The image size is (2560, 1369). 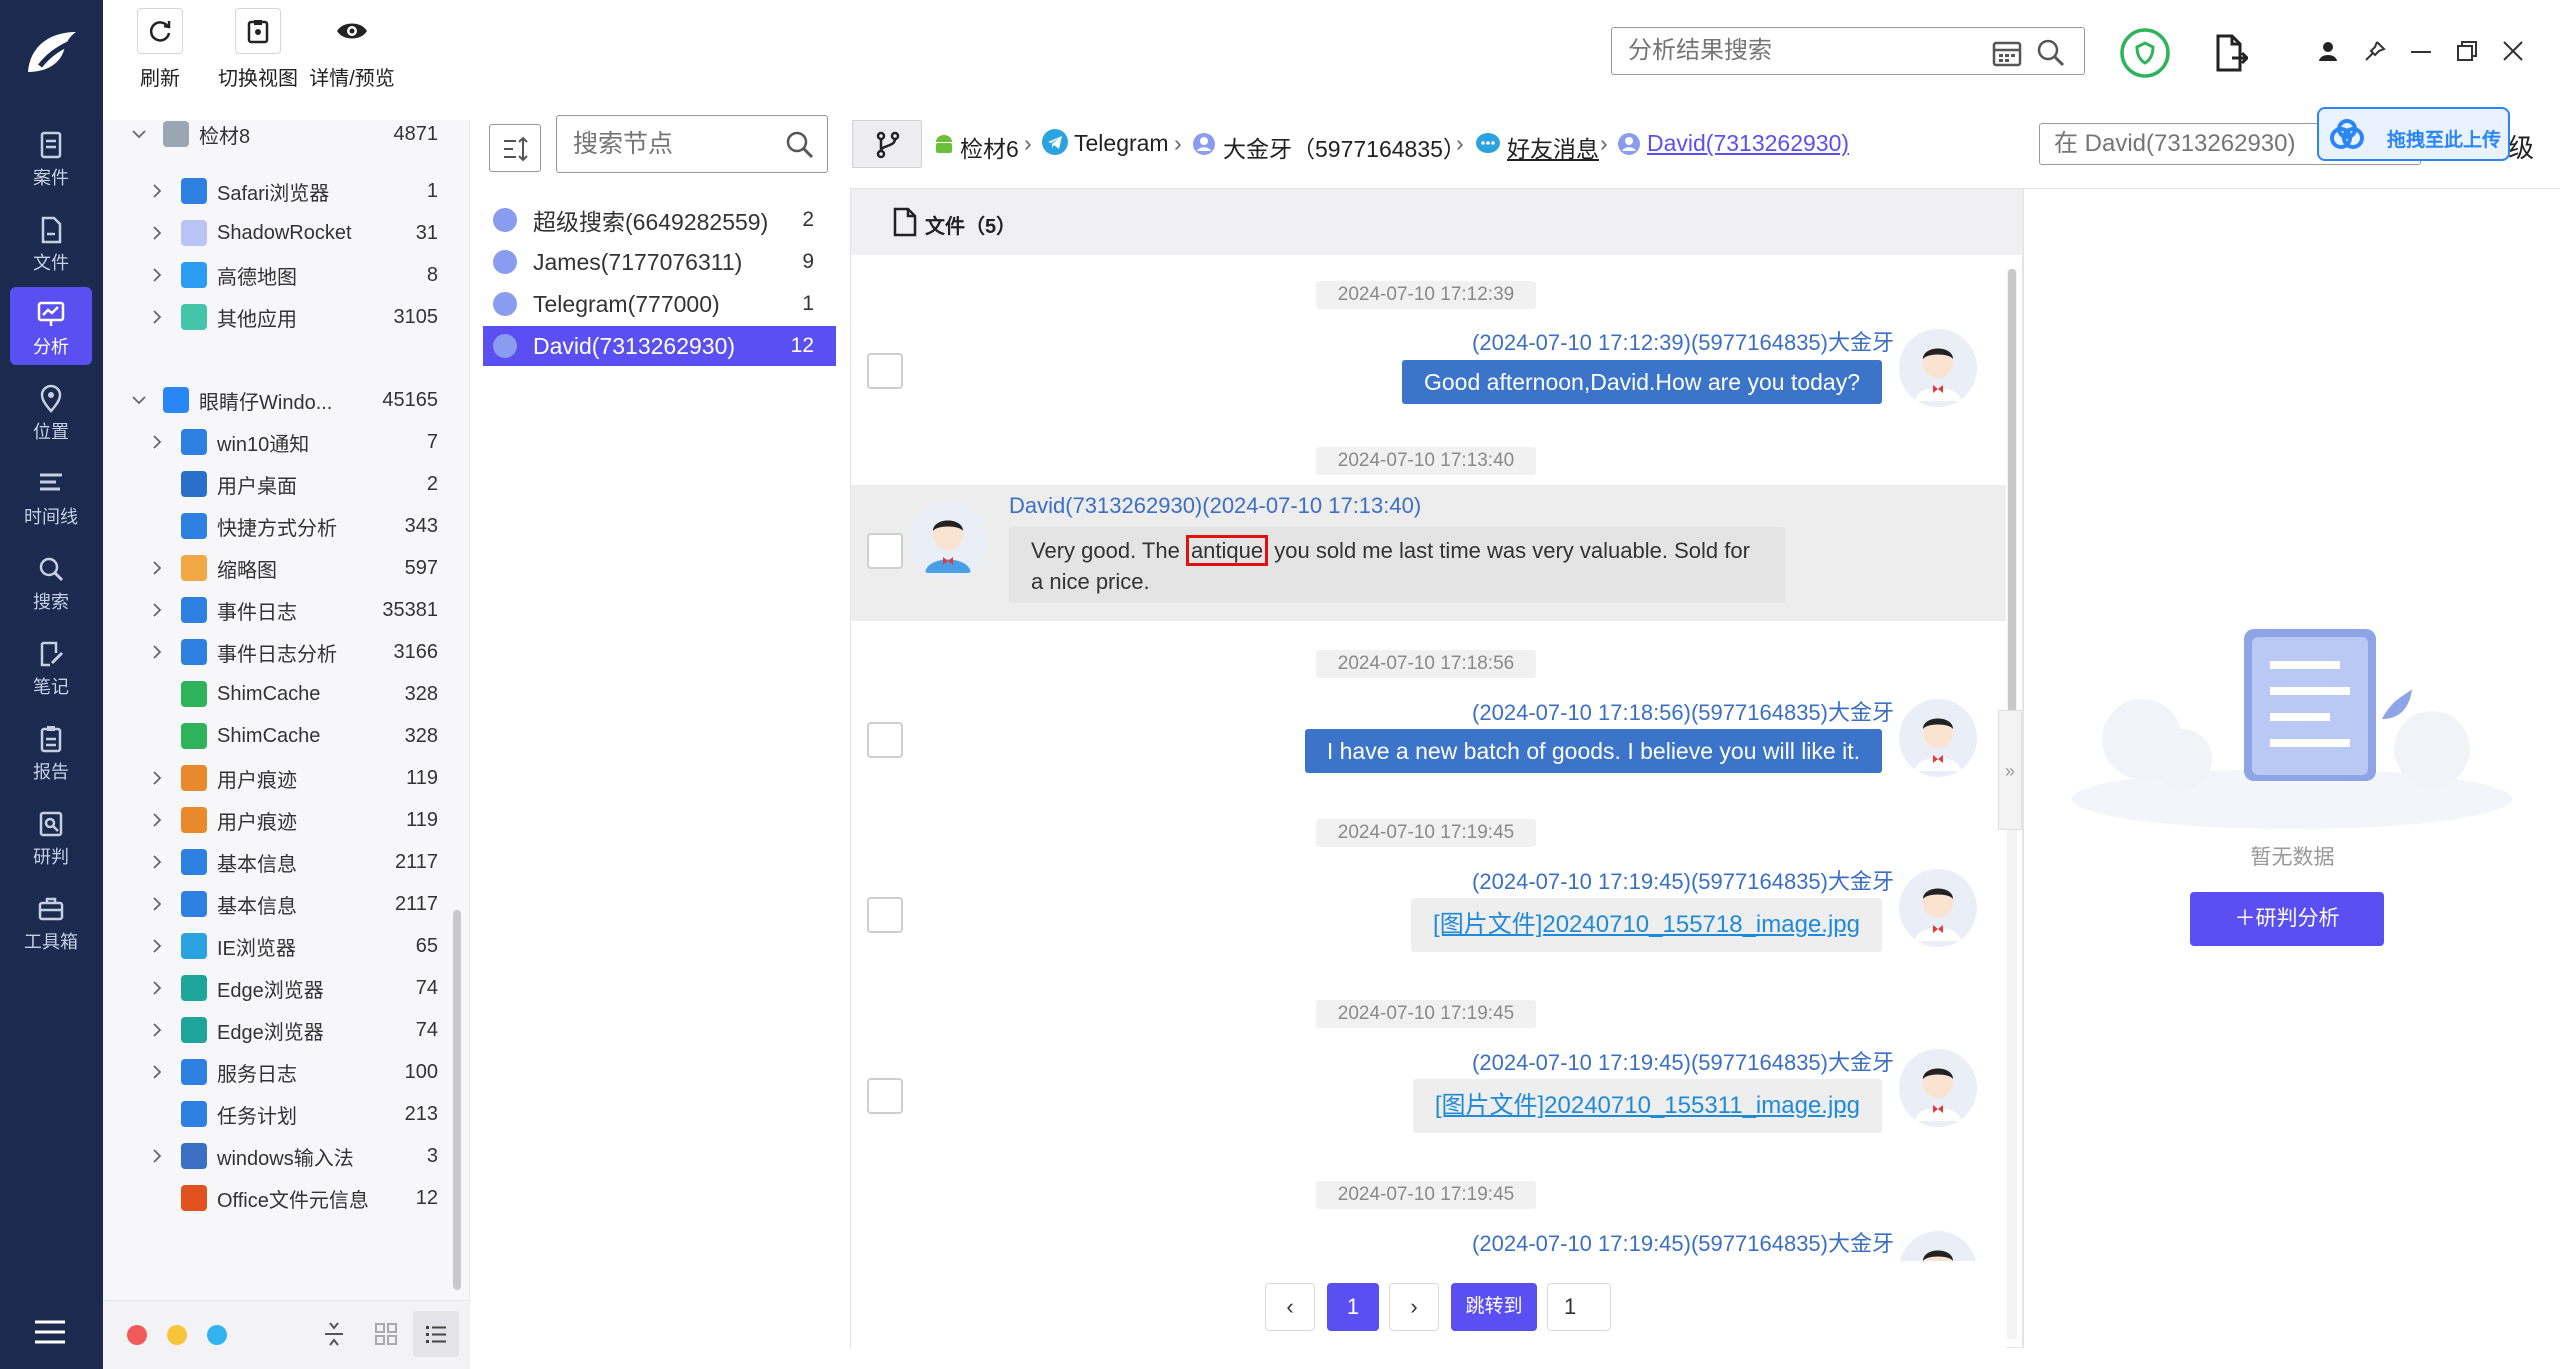 I want to click on crumb-evidence: 检材6, so click(x=989, y=147).